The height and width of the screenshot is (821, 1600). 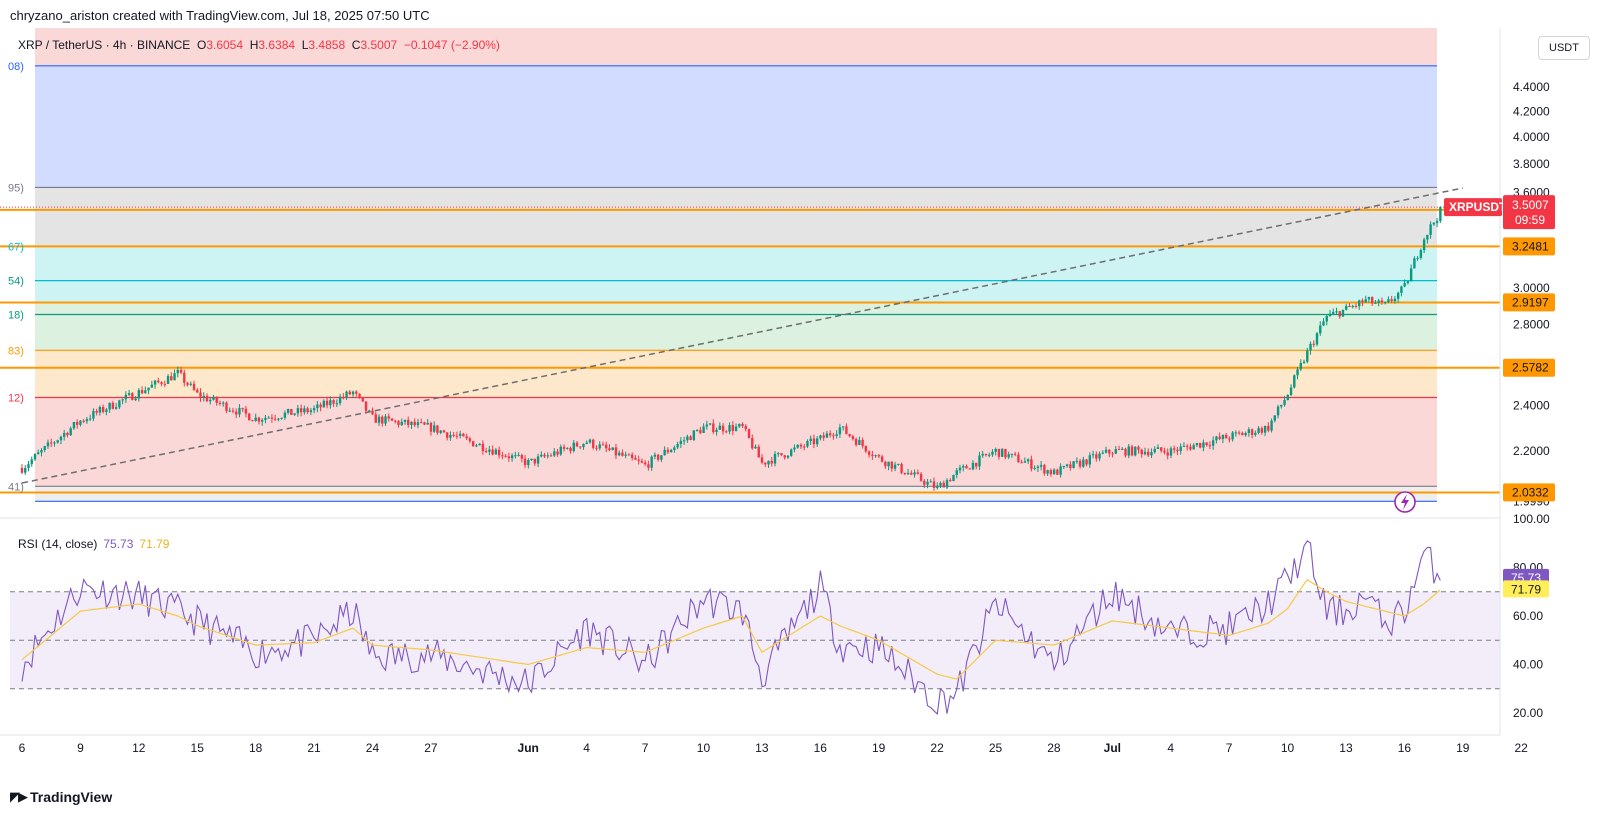 What do you see at coordinates (373, 748) in the screenshot?
I see `time-axis-label: 24` at bounding box center [373, 748].